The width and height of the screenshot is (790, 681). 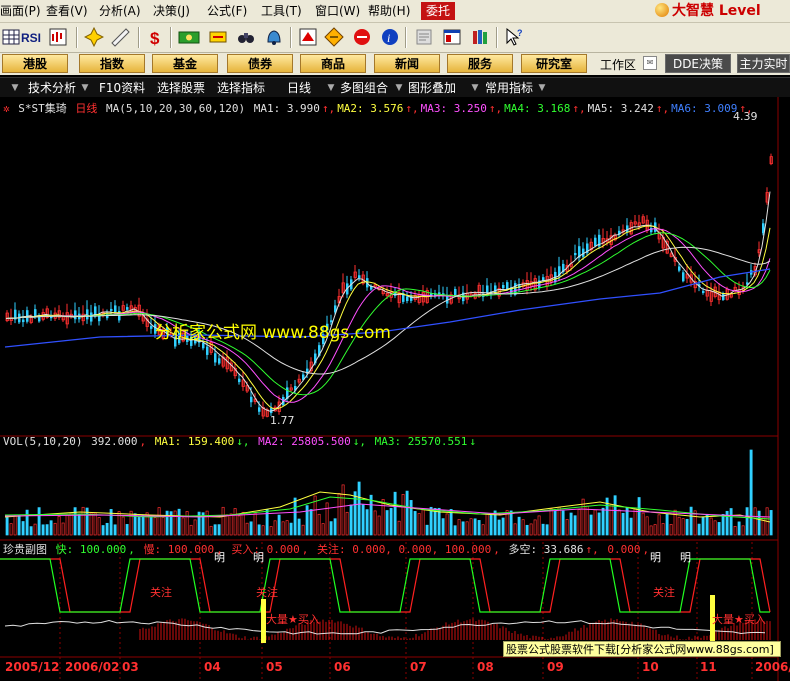 What do you see at coordinates (334, 37) in the screenshot?
I see `diamond-icon` at bounding box center [334, 37].